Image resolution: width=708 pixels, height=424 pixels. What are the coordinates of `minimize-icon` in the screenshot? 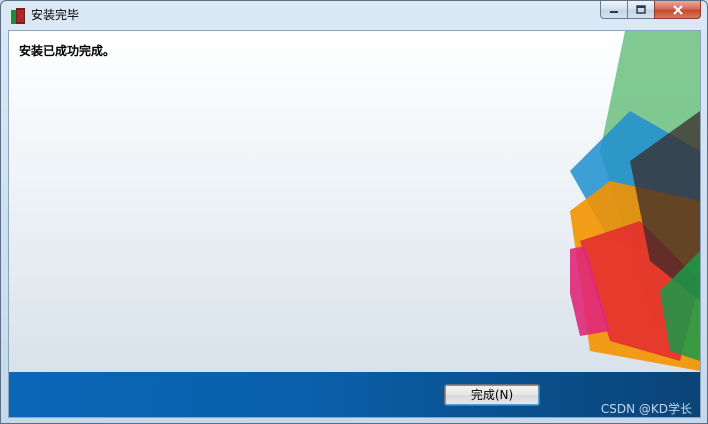 It's located at (614, 11).